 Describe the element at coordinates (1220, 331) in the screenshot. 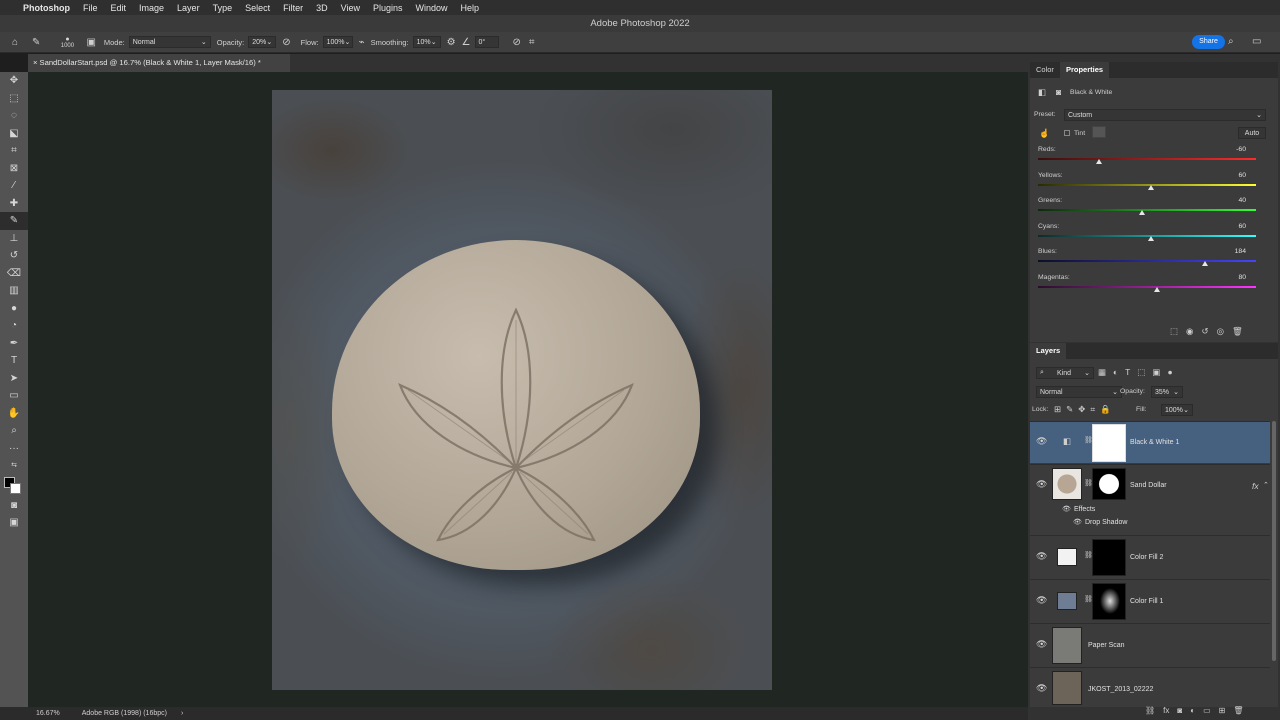

I see `visibility-eye-icon: ◎` at that location.